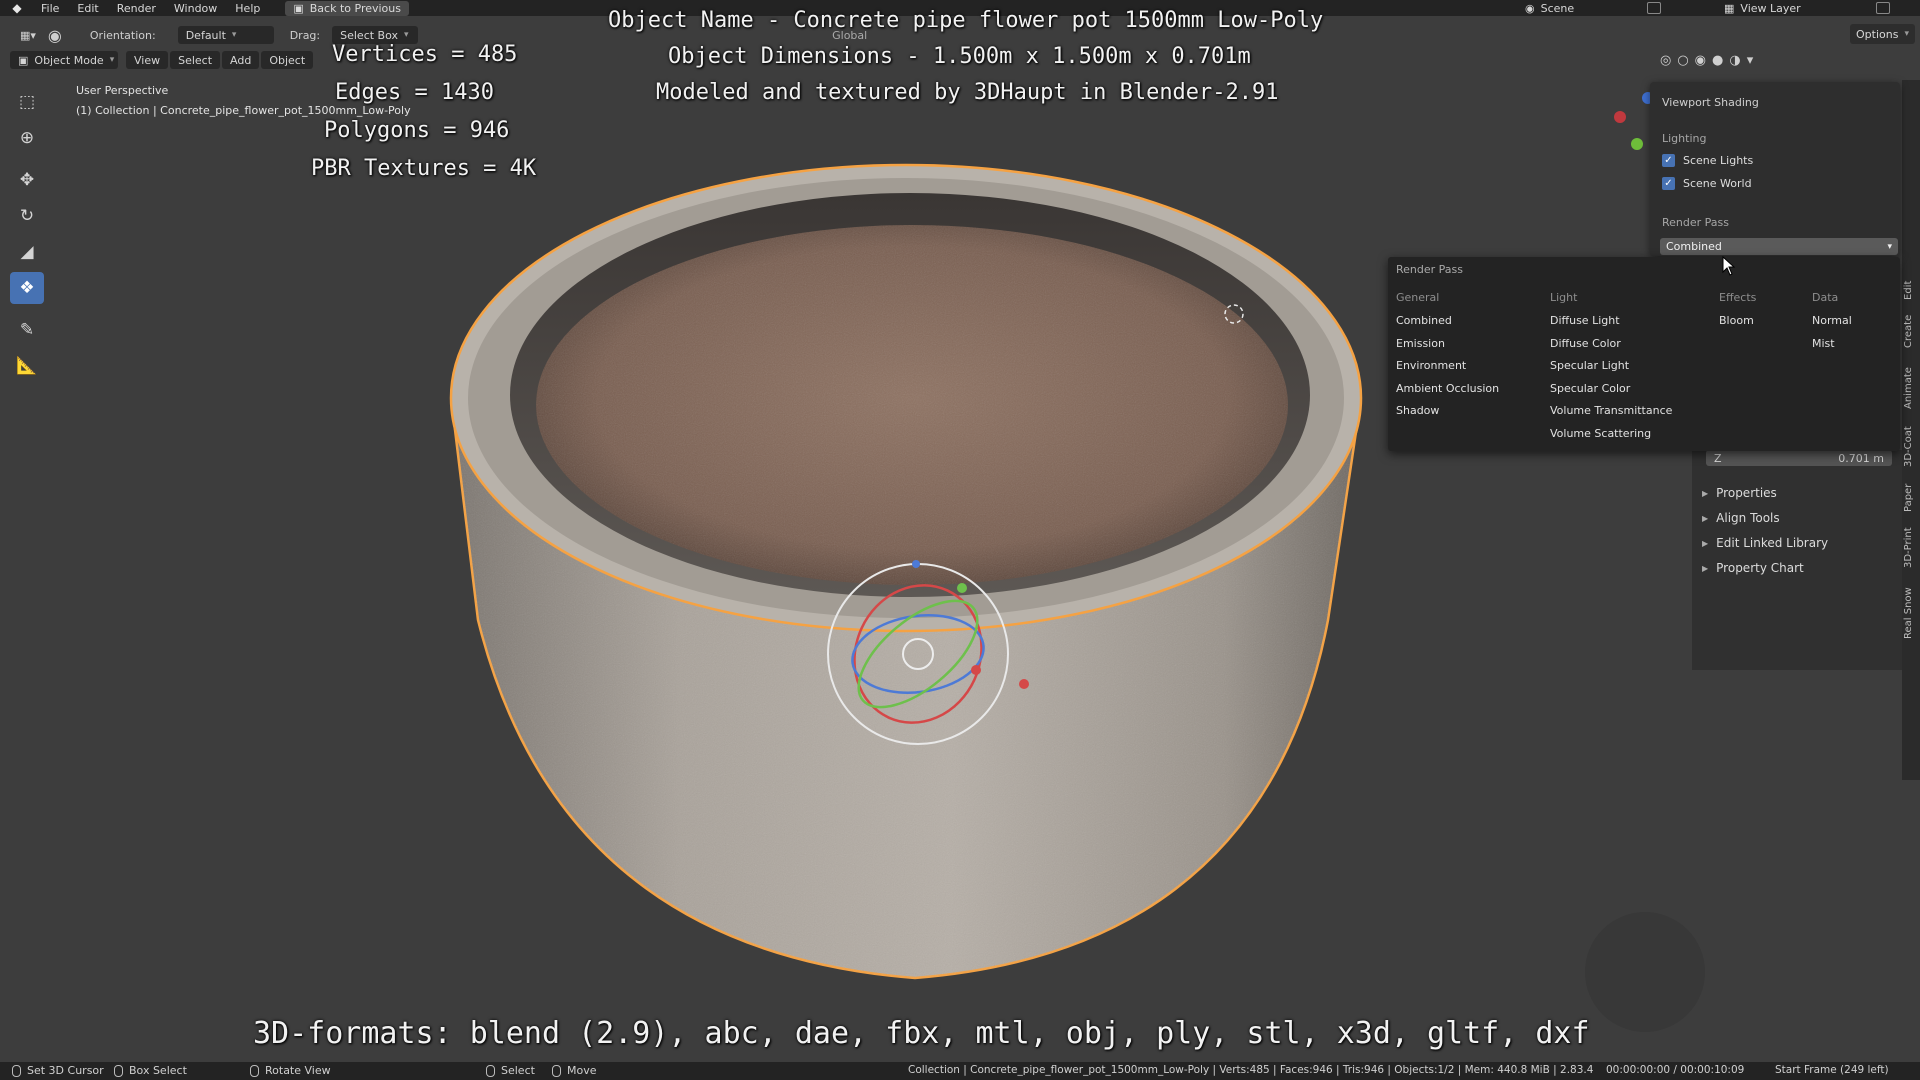 The height and width of the screenshot is (1080, 1920). Describe the element at coordinates (1695, 222) in the screenshot. I see `render-pass-label: Render Pass` at that location.